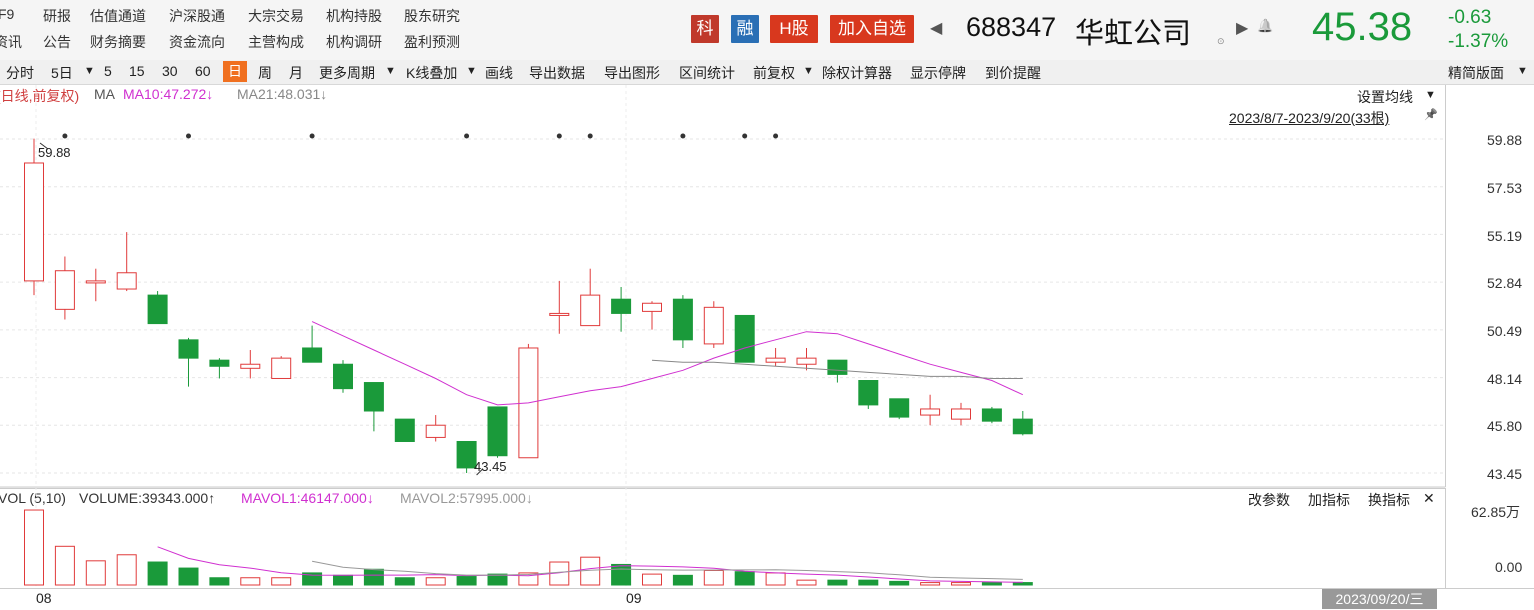 Image resolution: width=1534 pixels, height=610 pixels. I want to click on mavol2-line, so click(667, 570).